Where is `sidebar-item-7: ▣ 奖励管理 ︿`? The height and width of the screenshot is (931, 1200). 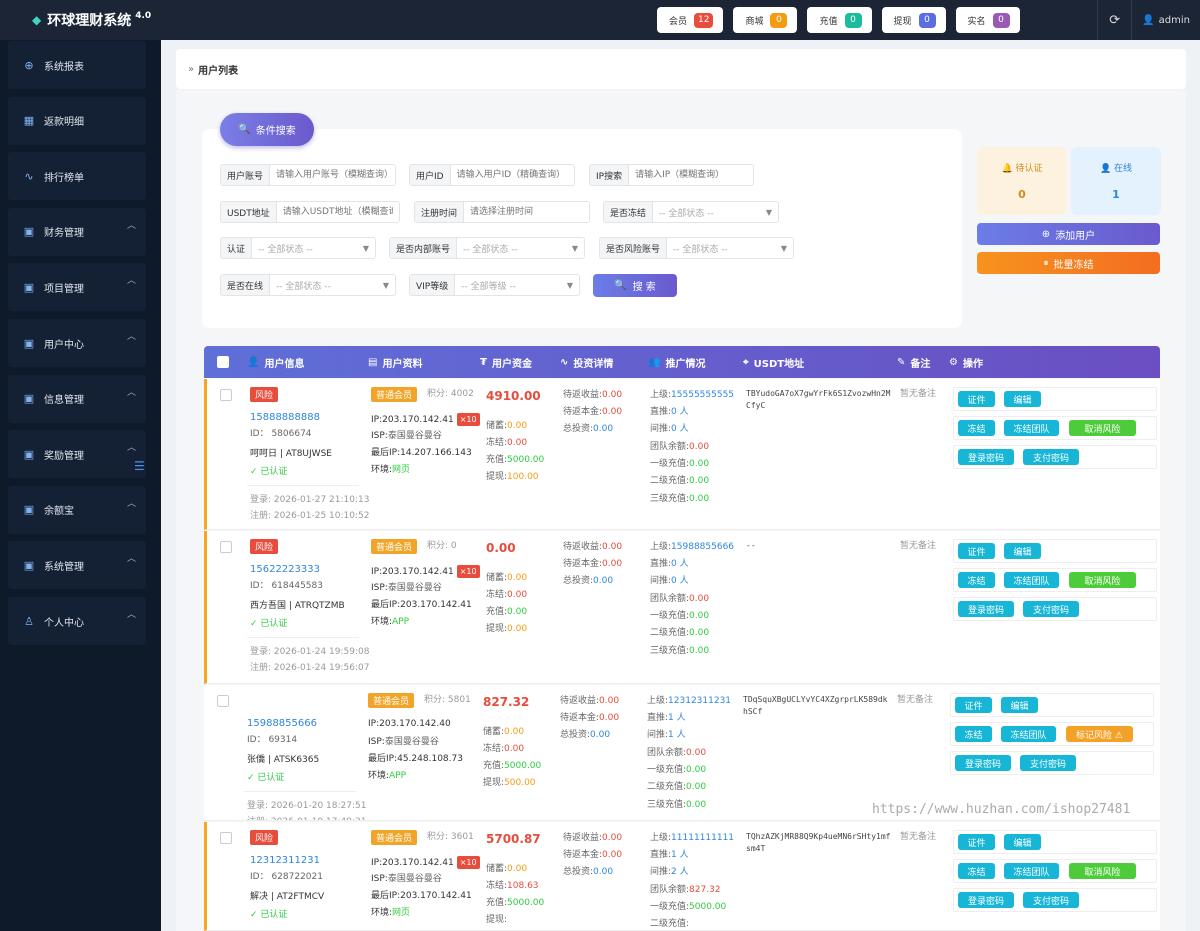 sidebar-item-7: ▣ 奖励管理 ︿ is located at coordinates (77, 454).